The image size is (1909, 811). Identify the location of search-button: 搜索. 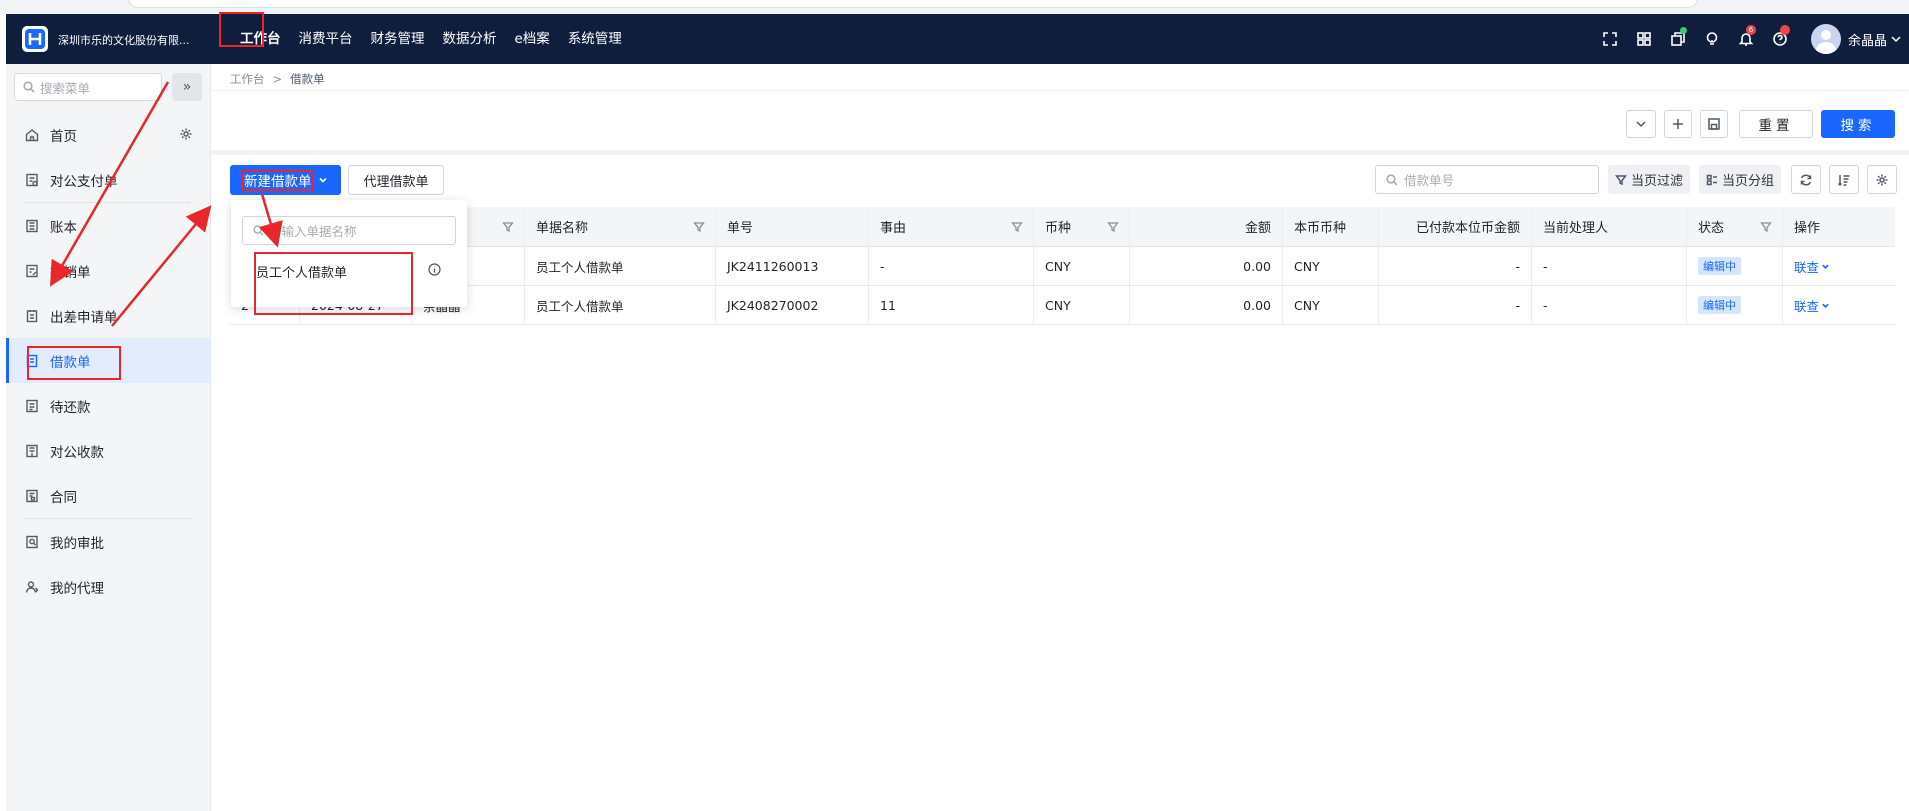
(1858, 124).